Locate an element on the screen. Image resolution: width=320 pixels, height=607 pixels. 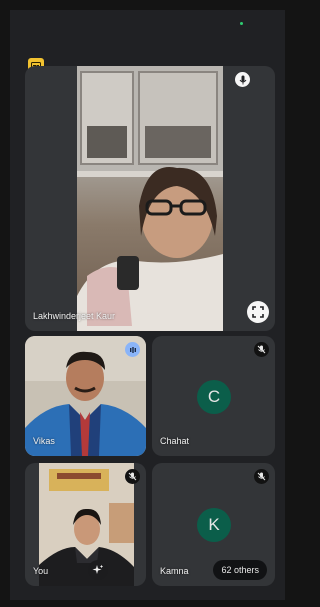
avatar: C is located at coordinates (214, 397).